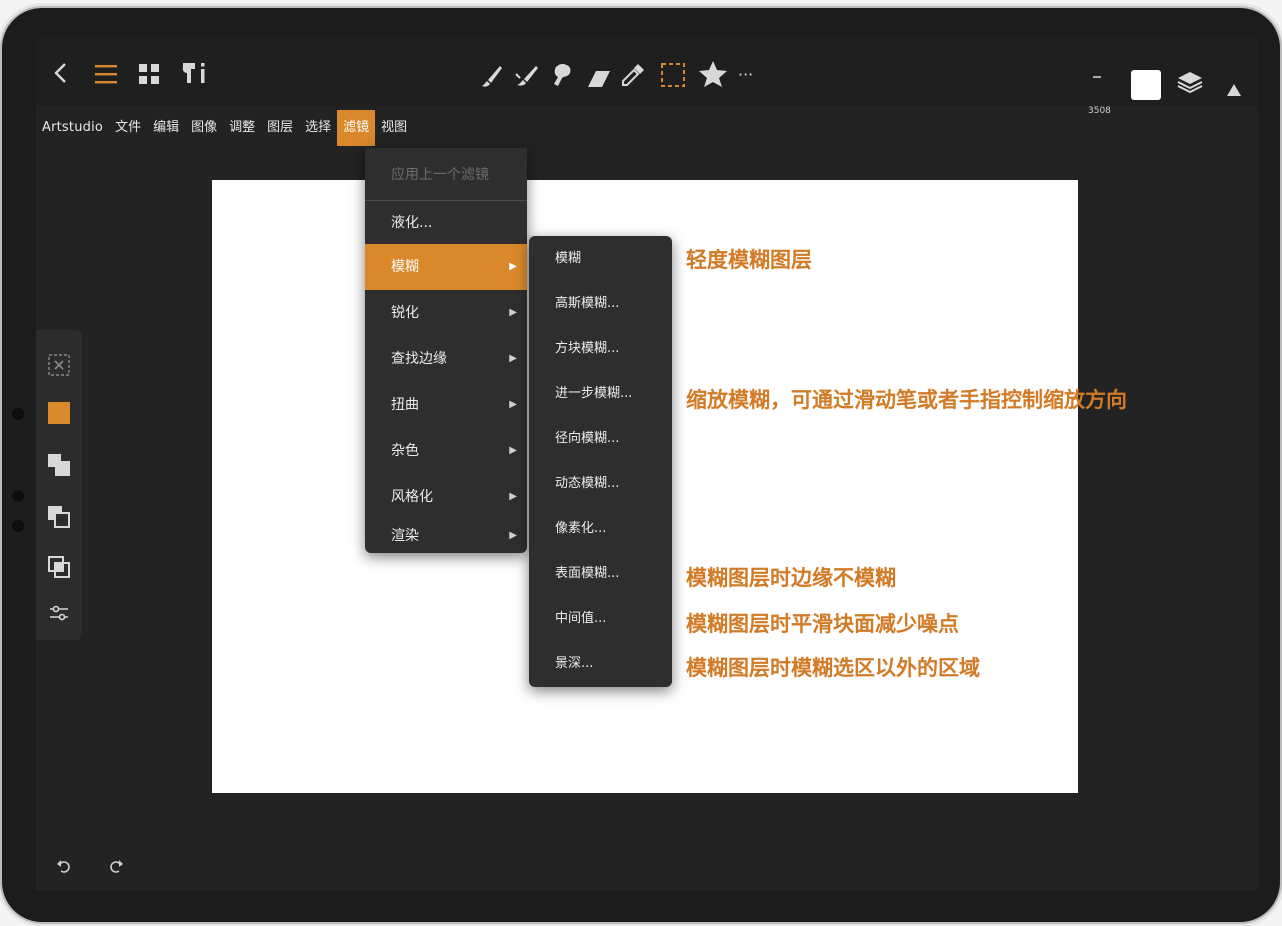 The width and height of the screenshot is (1282, 926). I want to click on menu-adjust: 调整, so click(242, 128).